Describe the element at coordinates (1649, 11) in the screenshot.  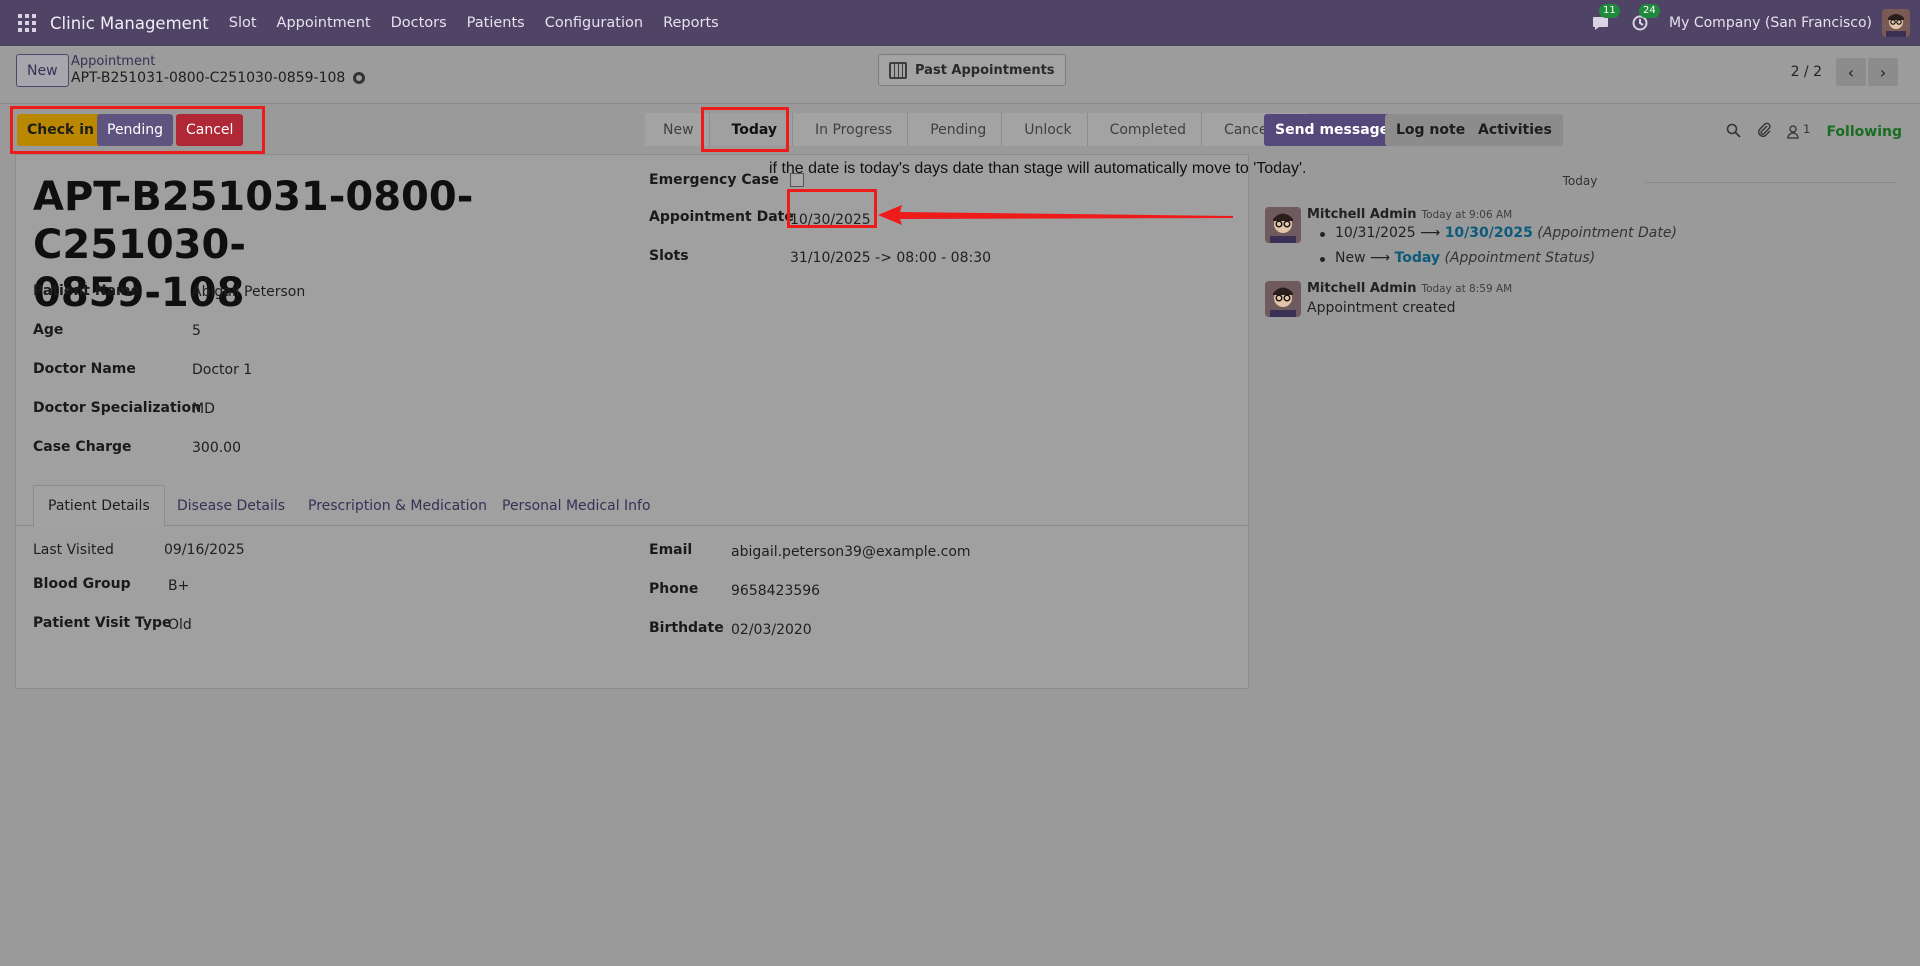
I see `activities-count-badge: 24` at that location.